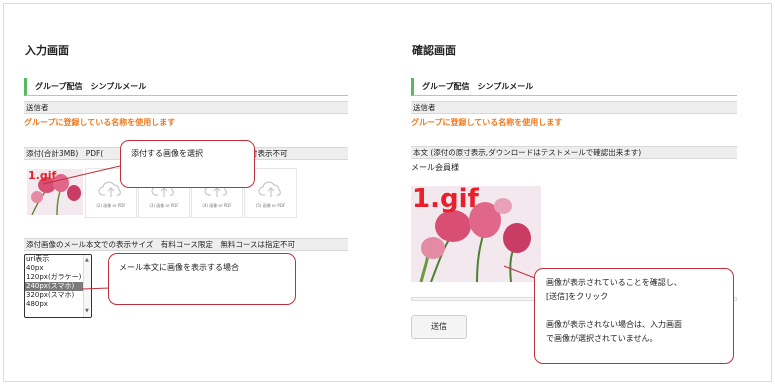 The width and height of the screenshot is (775, 385). Describe the element at coordinates (187, 164) in the screenshot. I see `callout-select-image: 添付する画像を選択` at that location.